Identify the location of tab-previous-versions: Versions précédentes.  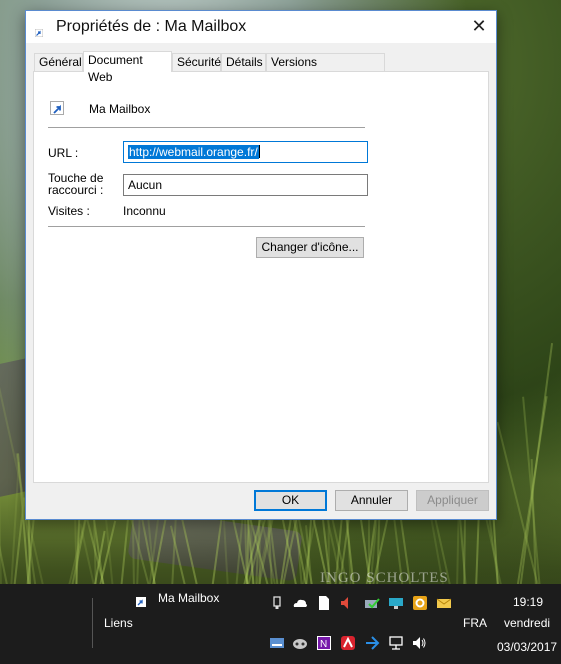
(325, 69).